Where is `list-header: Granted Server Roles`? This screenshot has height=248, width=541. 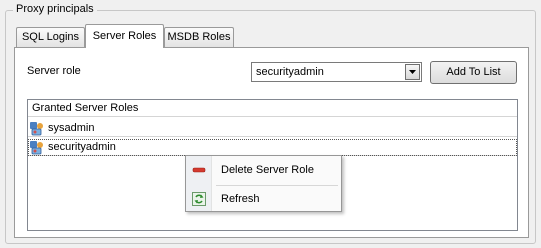 list-header: Granted Server Roles is located at coordinates (272, 108).